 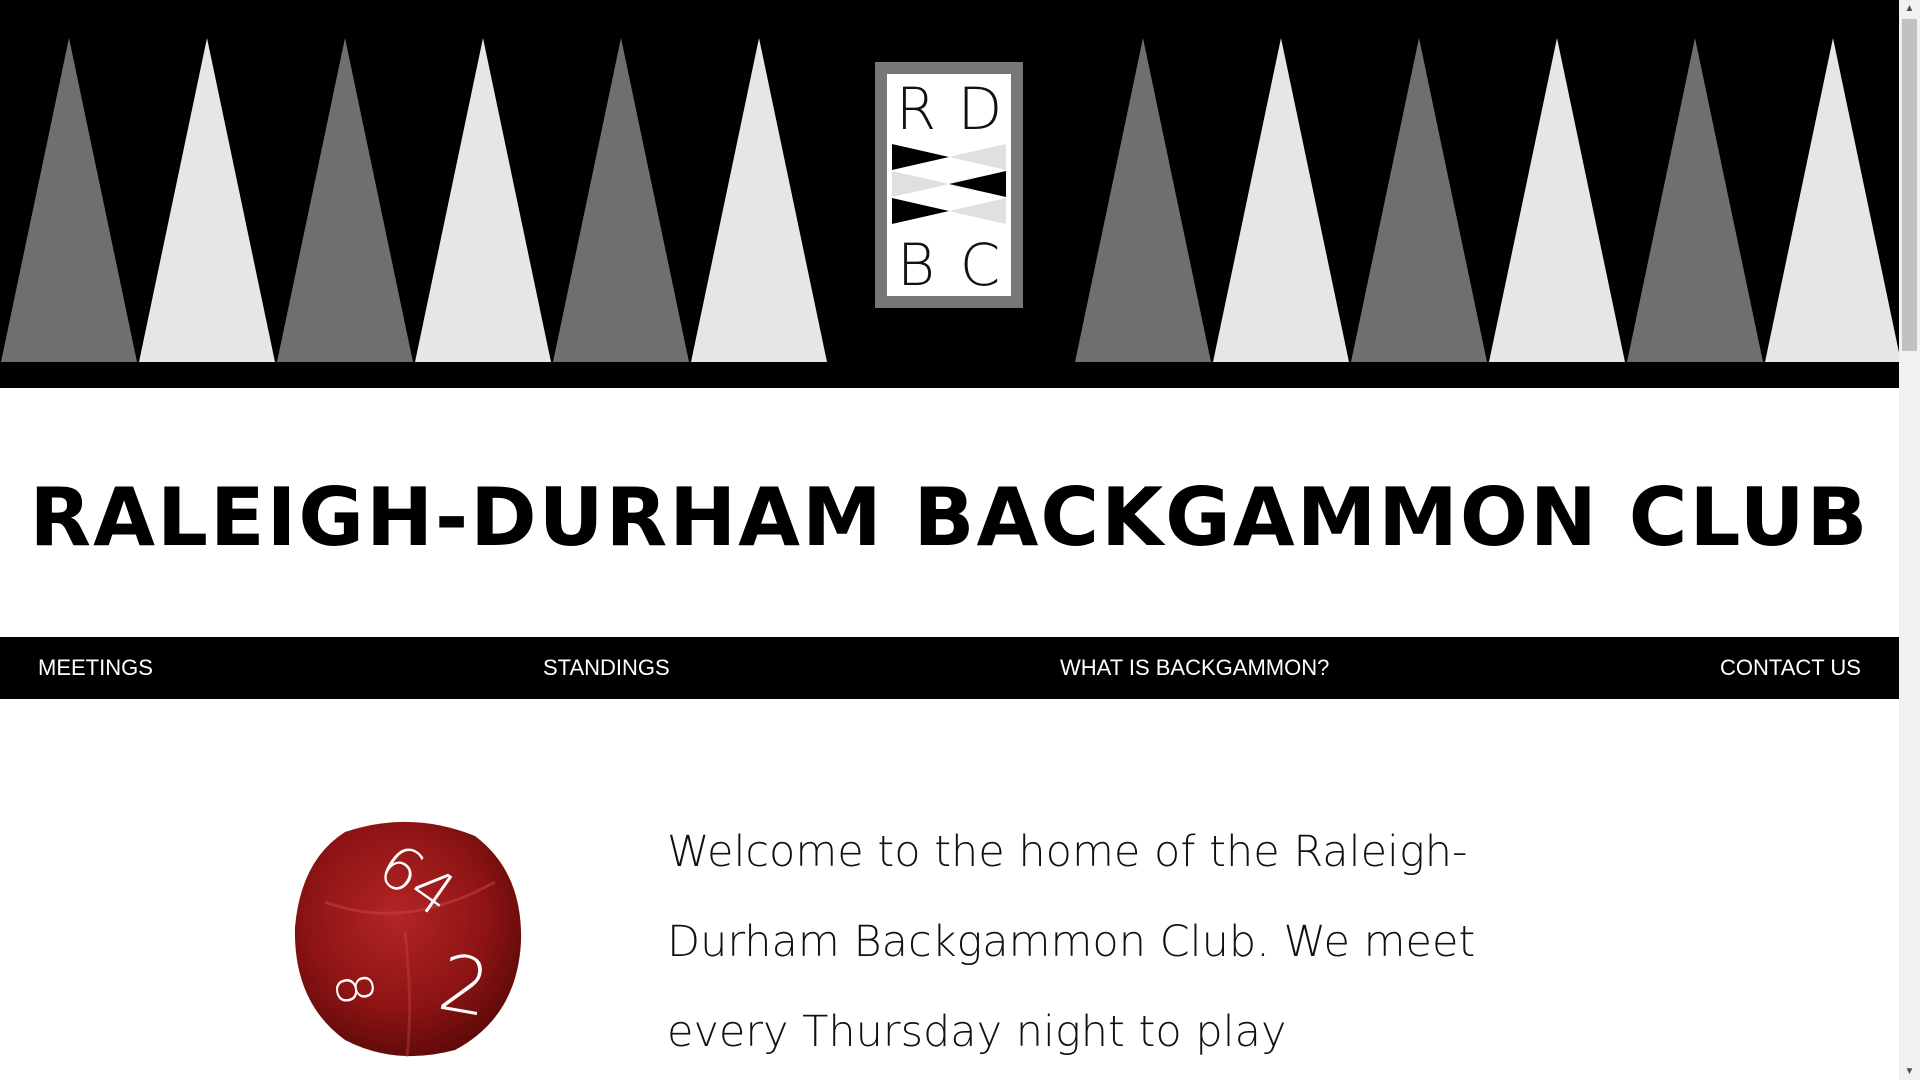 What do you see at coordinates (95, 668) in the screenshot?
I see `nav-item-meetings: MEETINGS` at bounding box center [95, 668].